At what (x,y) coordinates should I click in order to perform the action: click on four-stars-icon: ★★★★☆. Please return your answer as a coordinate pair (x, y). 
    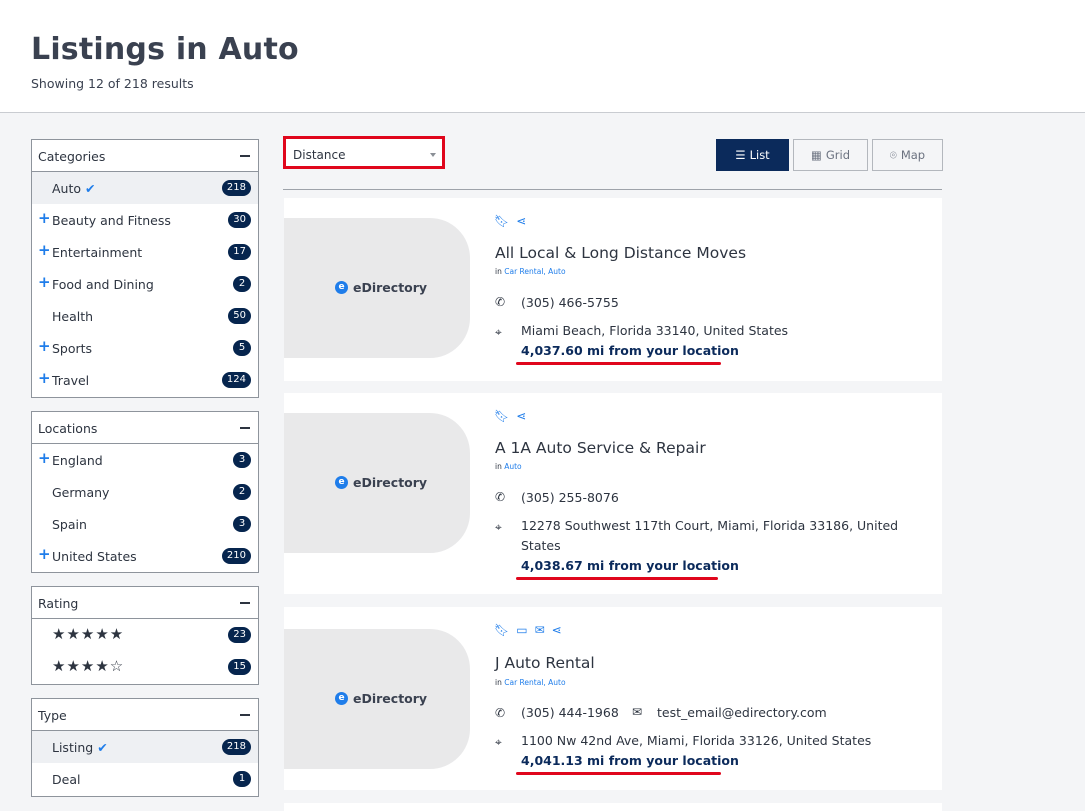
    Looking at the image, I should click on (88, 666).